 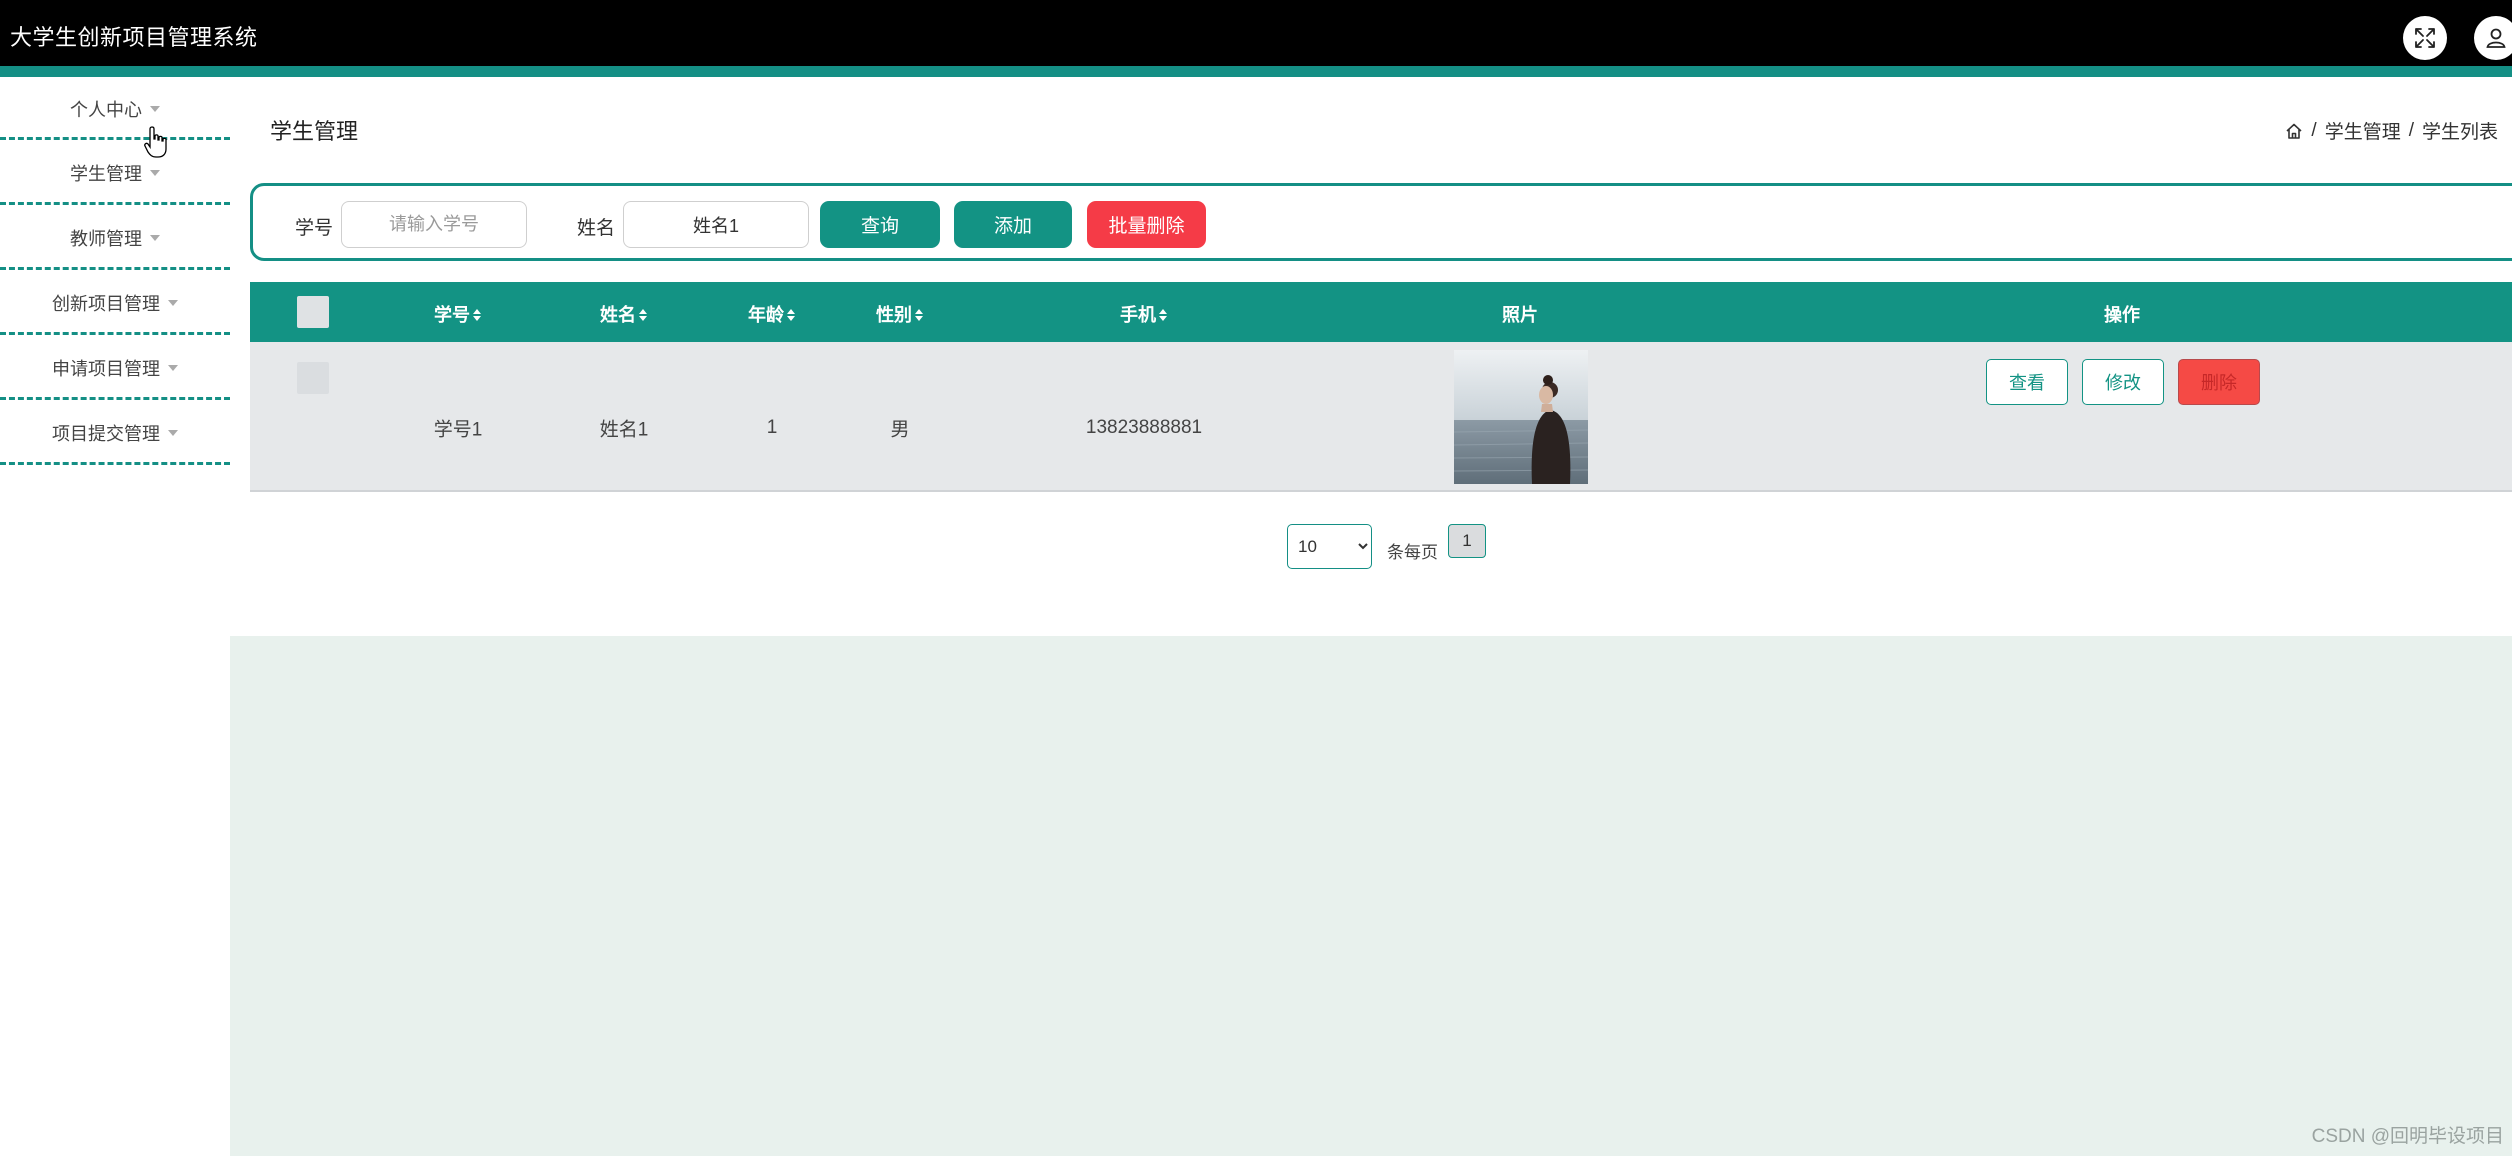 What do you see at coordinates (2459, 132) in the screenshot?
I see `breadcrumb-level2: 学生列表` at bounding box center [2459, 132].